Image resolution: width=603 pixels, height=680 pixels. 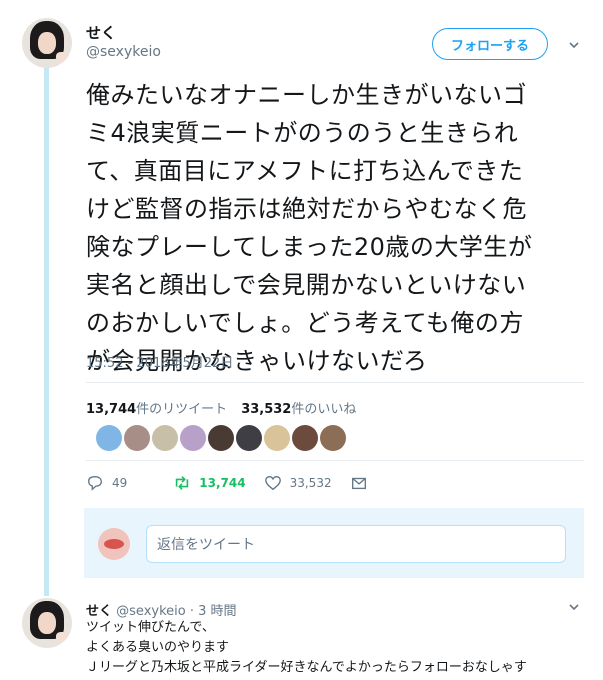 I want to click on author-avatar, so click(x=47, y=43).